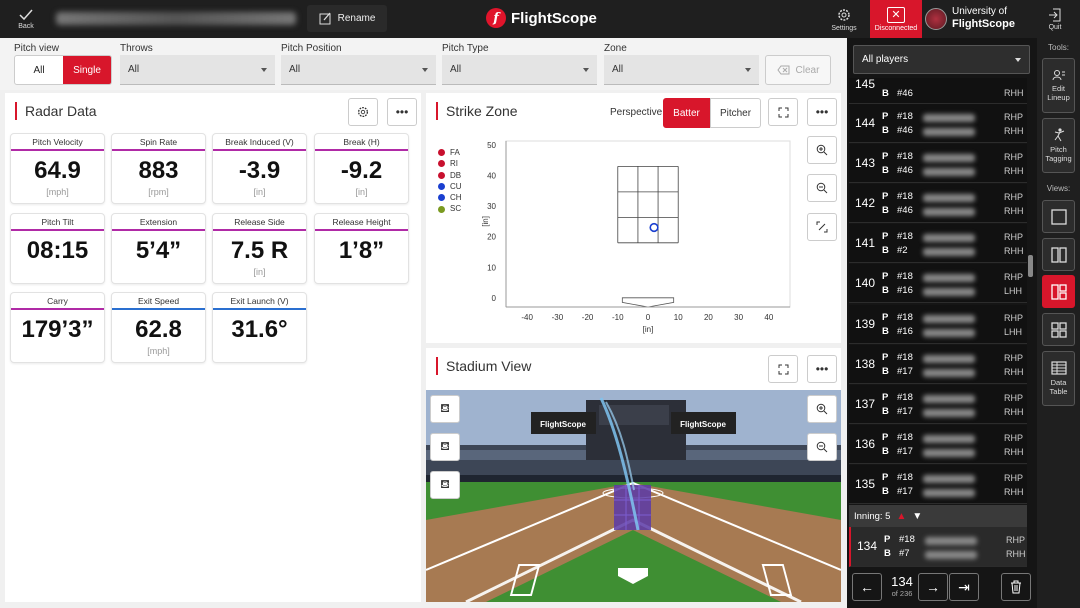  What do you see at coordinates (1014, 157) in the screenshot?
I see `pitcher-hand: RHP` at bounding box center [1014, 157].